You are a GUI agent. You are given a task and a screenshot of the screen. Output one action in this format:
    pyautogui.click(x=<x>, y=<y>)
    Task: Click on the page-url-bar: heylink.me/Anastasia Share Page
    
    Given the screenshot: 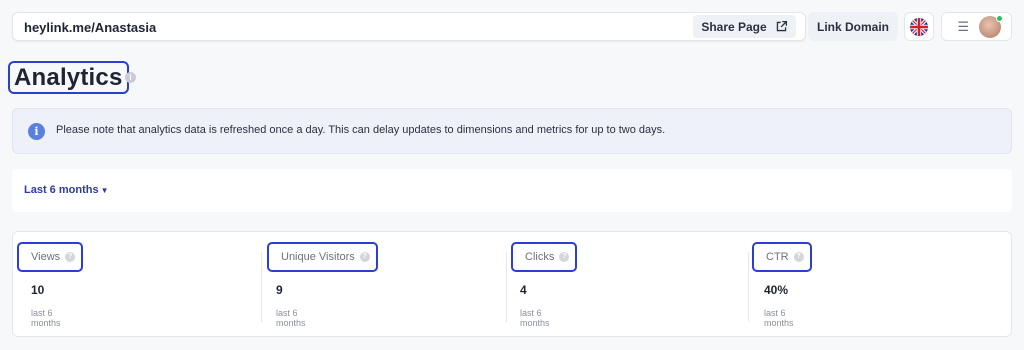 What is the action you would take?
    pyautogui.click(x=409, y=26)
    